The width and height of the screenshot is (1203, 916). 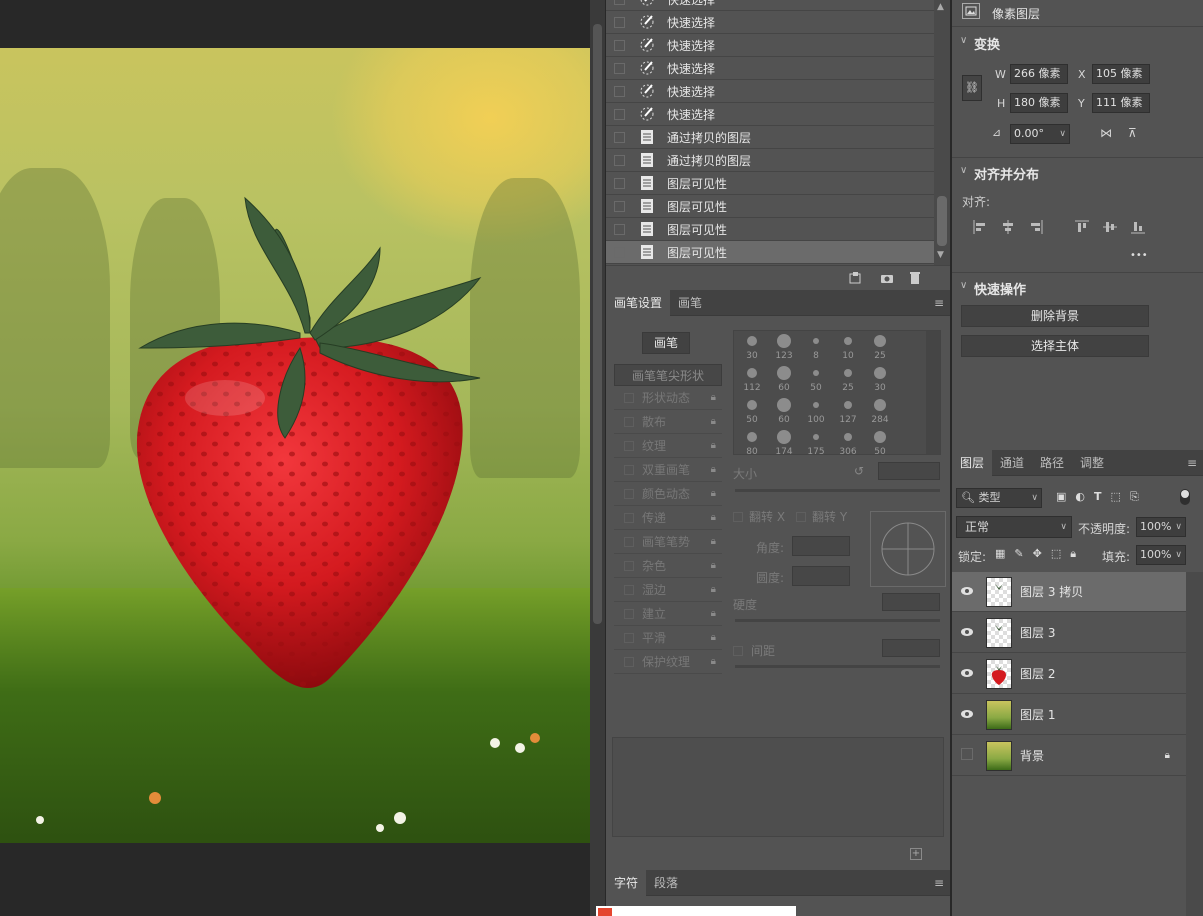 What do you see at coordinates (911, 648) in the screenshot?
I see `spacing-input` at bounding box center [911, 648].